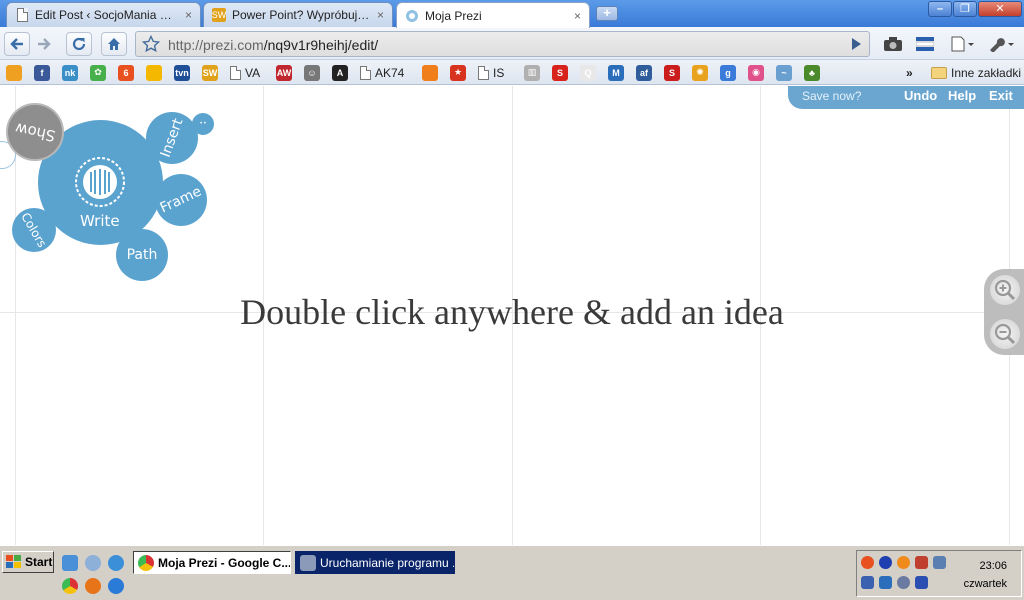 The image size is (1024, 600). Describe the element at coordinates (940, 9) in the screenshot. I see `minimize-button: –` at that location.